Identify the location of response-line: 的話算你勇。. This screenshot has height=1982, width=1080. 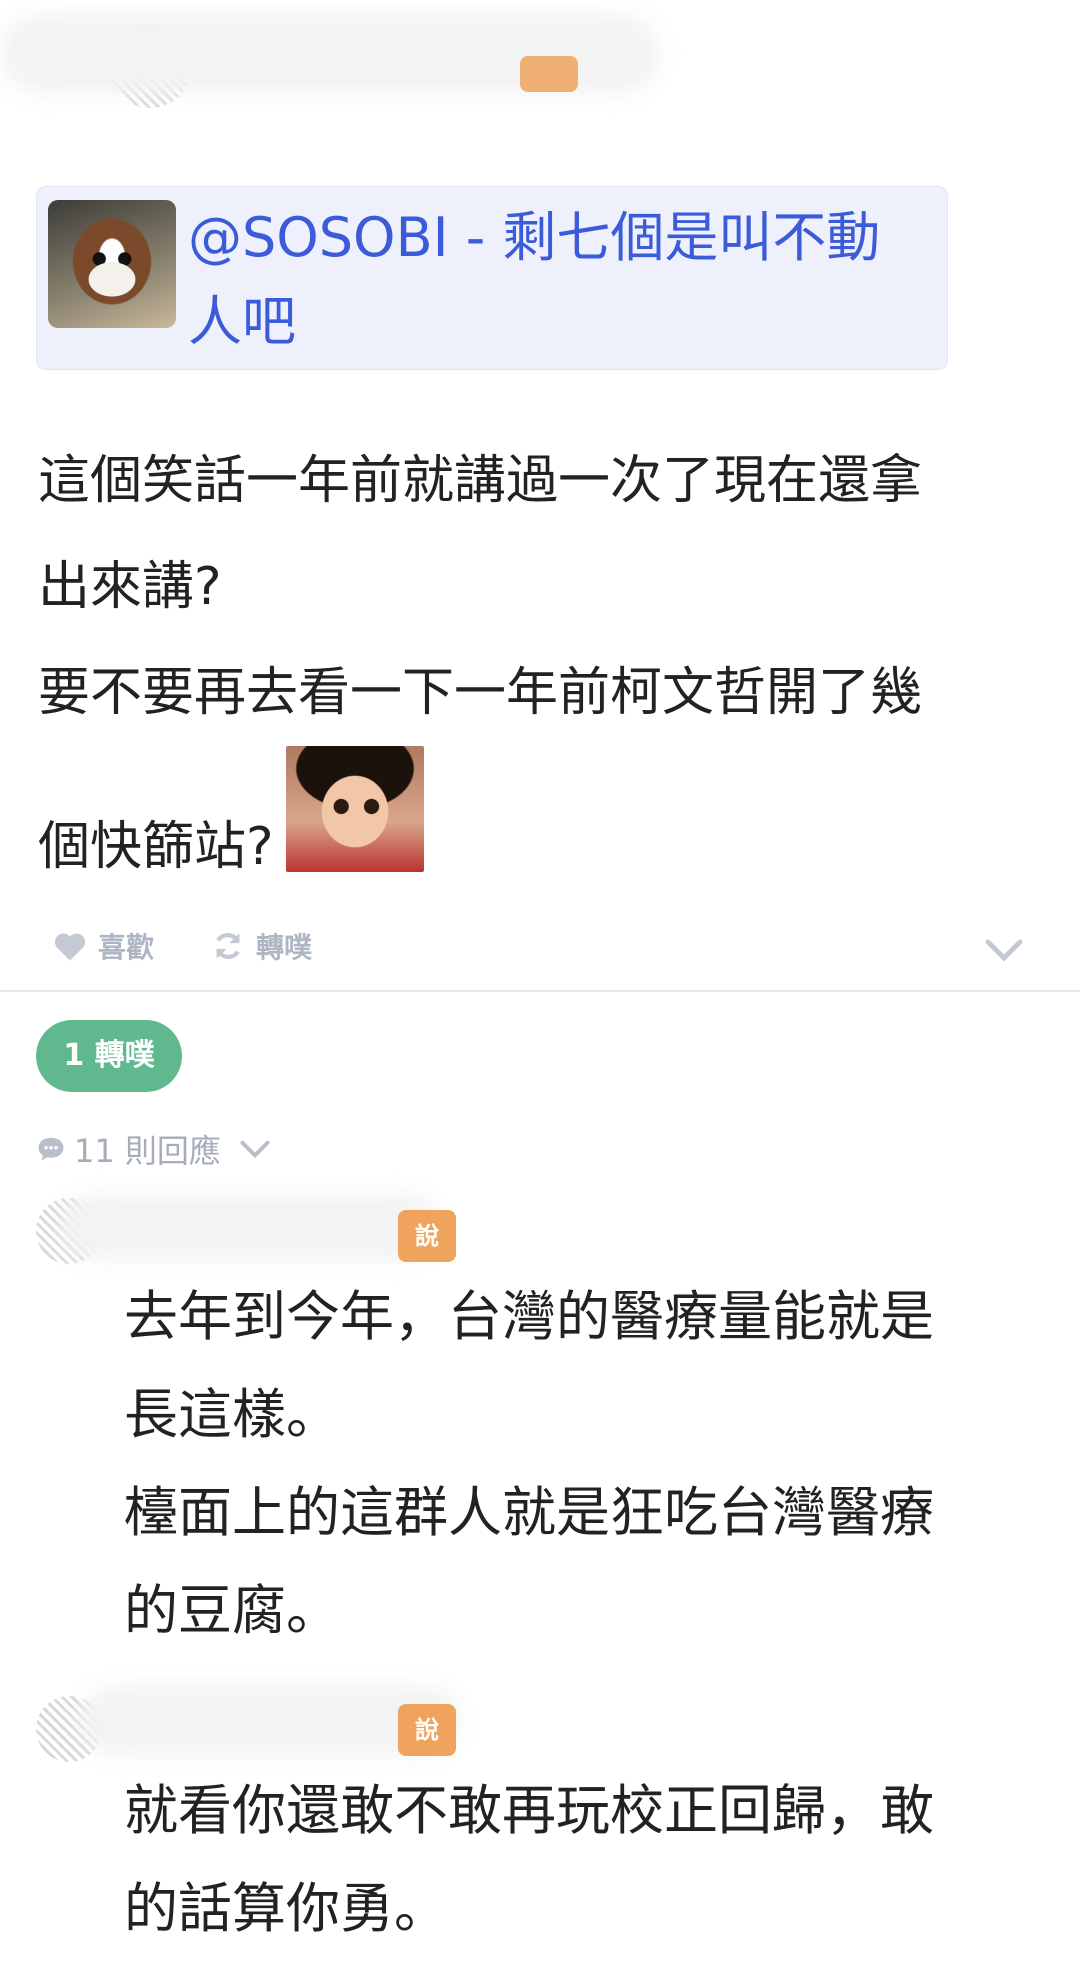
(286, 1908).